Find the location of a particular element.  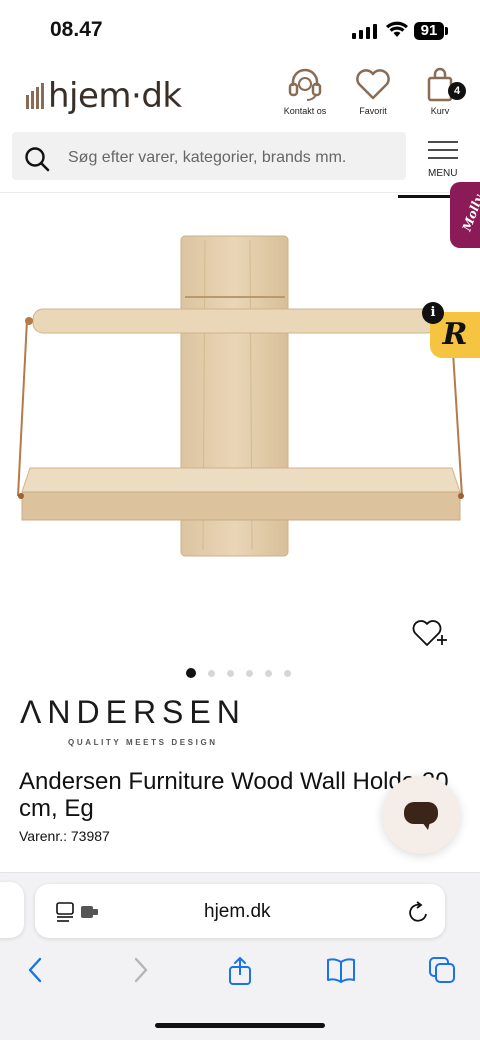

menu-label: MENU is located at coordinates (442, 173).